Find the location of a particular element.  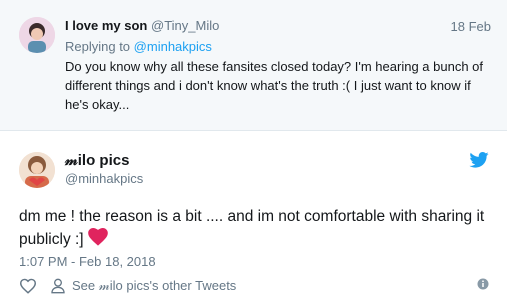

other-tweets-link: See 𝓂ilo pics's other Tweets is located at coordinates (154, 286).